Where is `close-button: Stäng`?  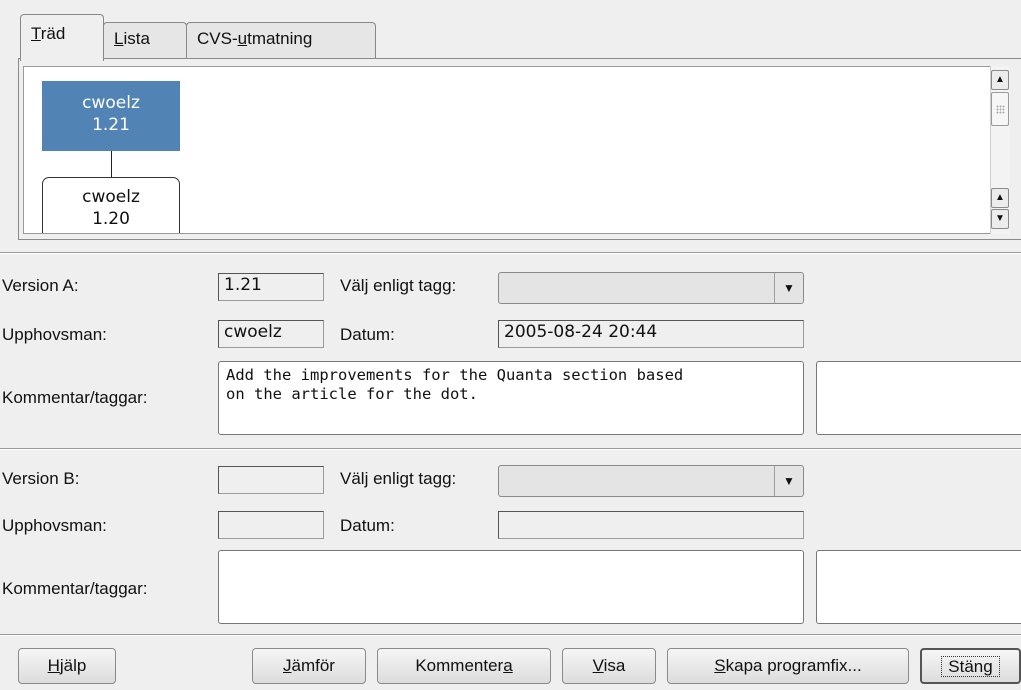 close-button: Stäng is located at coordinates (970, 666).